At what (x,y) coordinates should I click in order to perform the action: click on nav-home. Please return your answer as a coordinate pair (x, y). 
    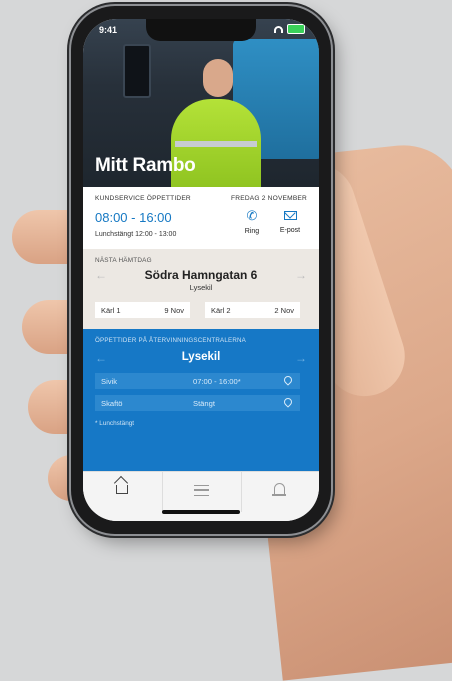
    Looking at the image, I should click on (122, 492).